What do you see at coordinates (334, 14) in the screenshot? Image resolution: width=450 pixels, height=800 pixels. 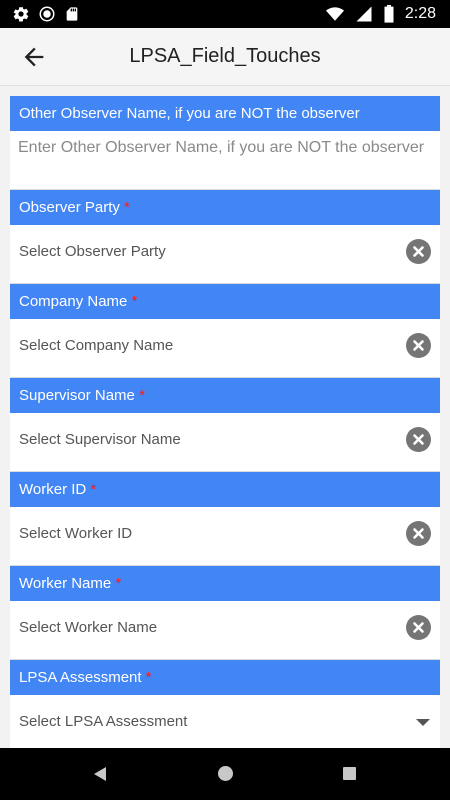 I see `wifi-icon` at bounding box center [334, 14].